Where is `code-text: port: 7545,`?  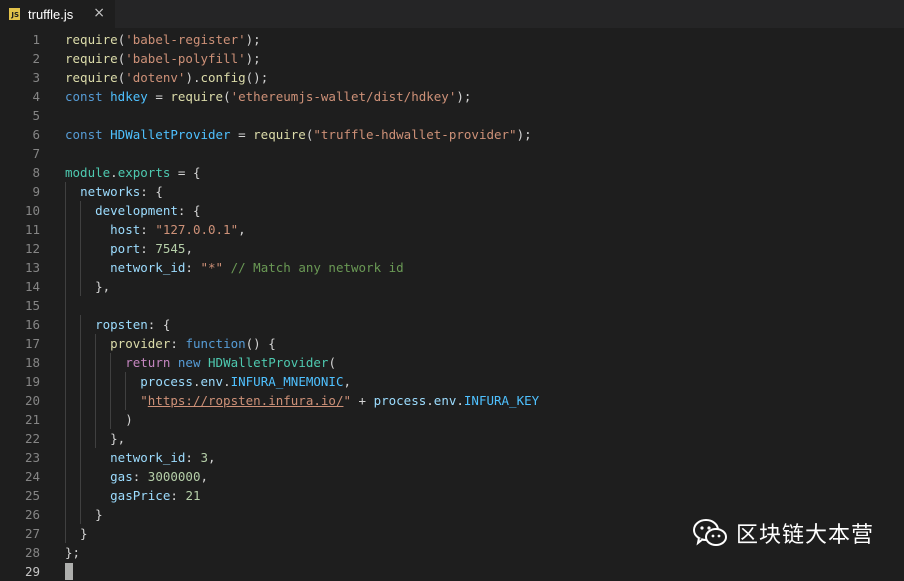
code-text: port: 7545, is located at coordinates (129, 248).